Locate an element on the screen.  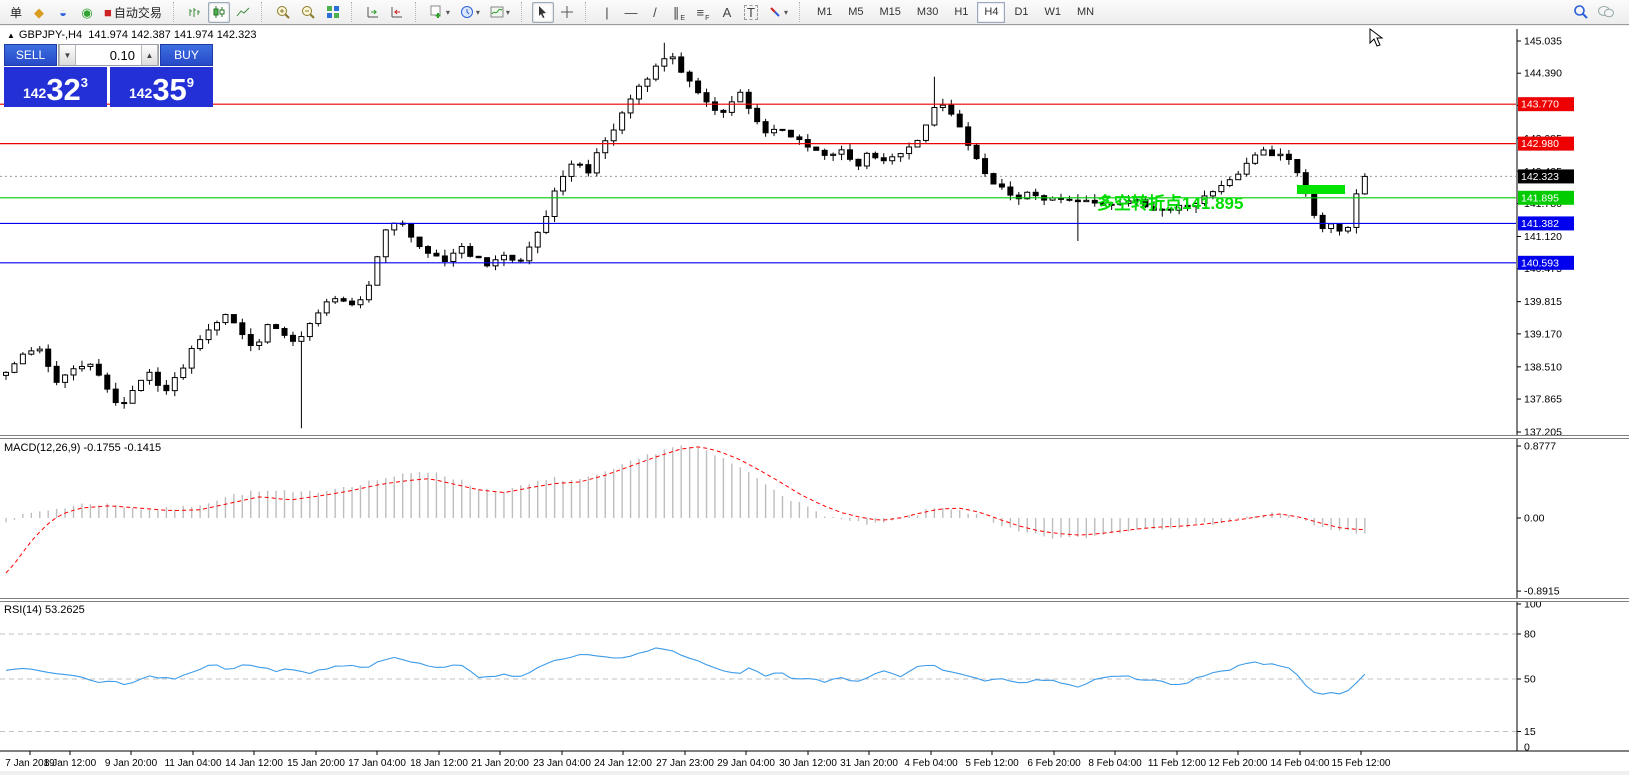
tile-windows-icon is located at coordinates (332, 12).